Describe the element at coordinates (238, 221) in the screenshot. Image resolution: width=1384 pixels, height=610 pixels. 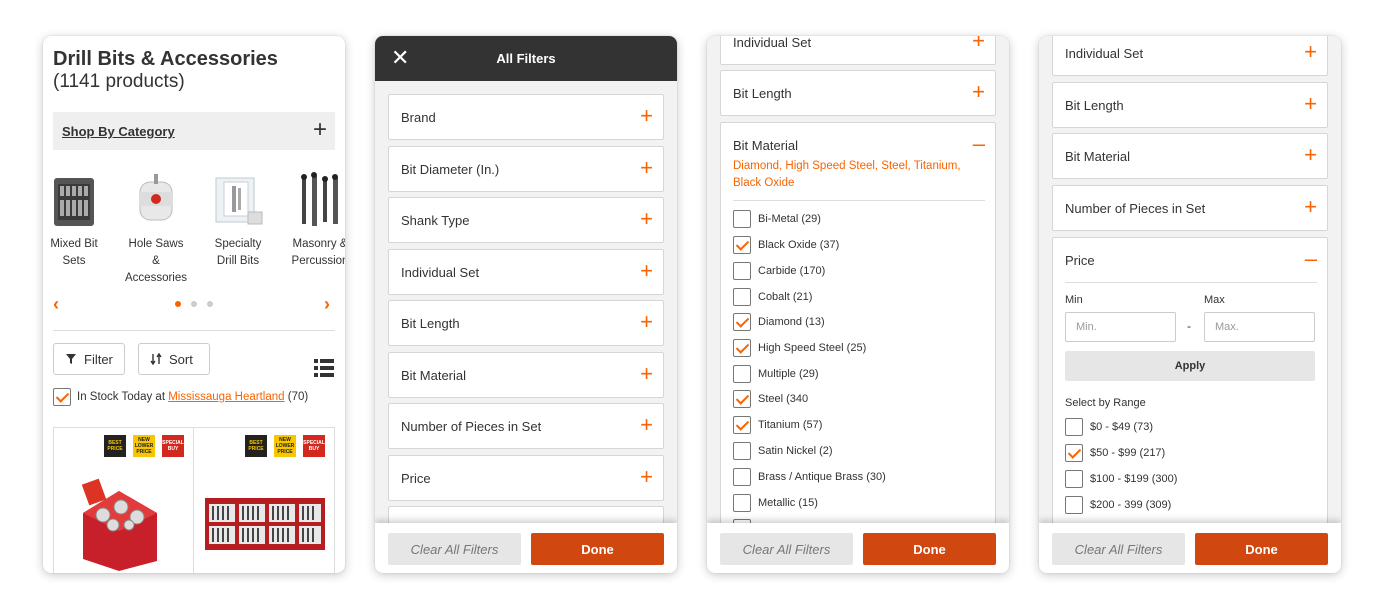
I see `category-specialty-drill-bits: Specialty Drill Bits` at that location.